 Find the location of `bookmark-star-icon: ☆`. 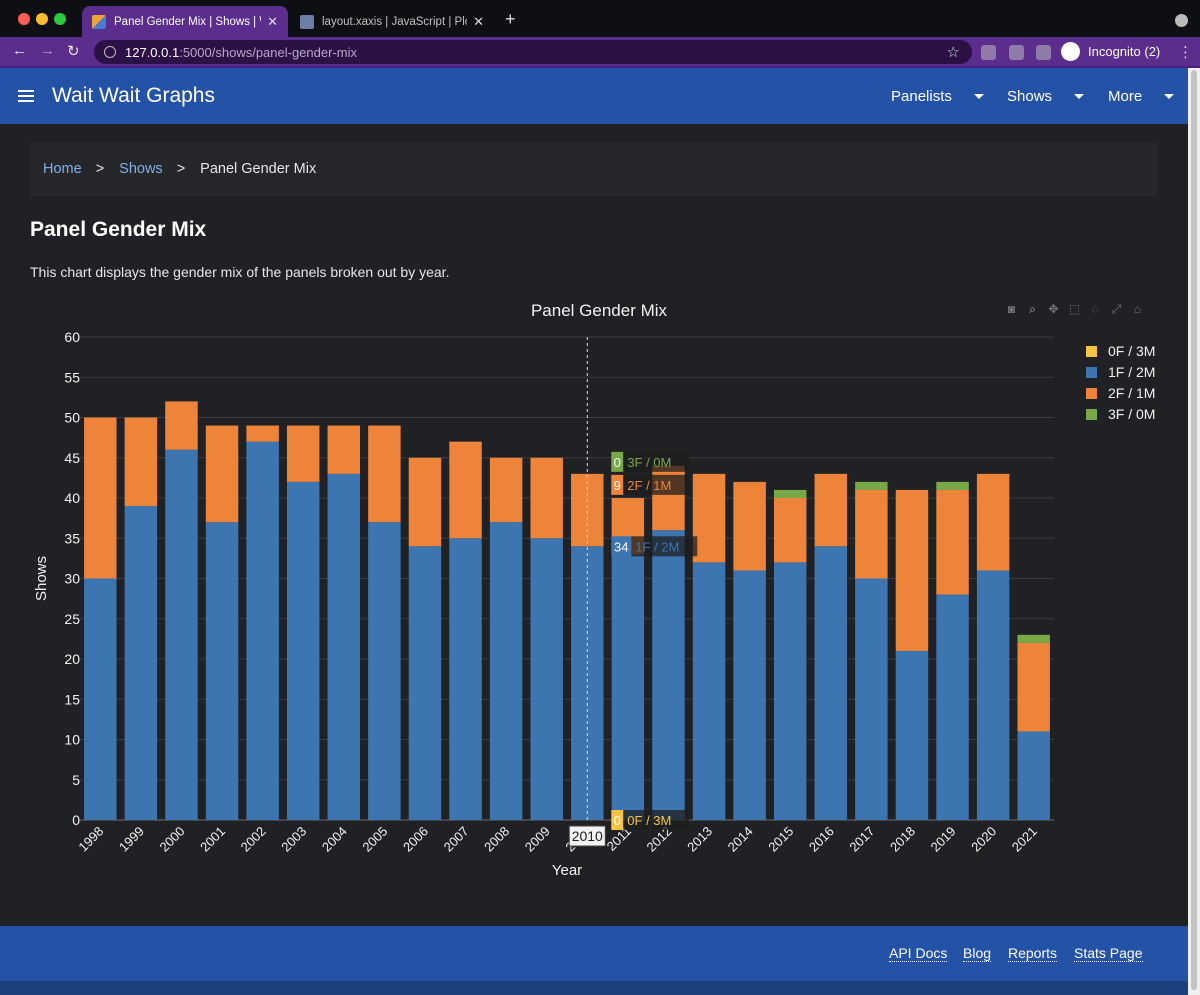

bookmark-star-icon: ☆ is located at coordinates (953, 52).